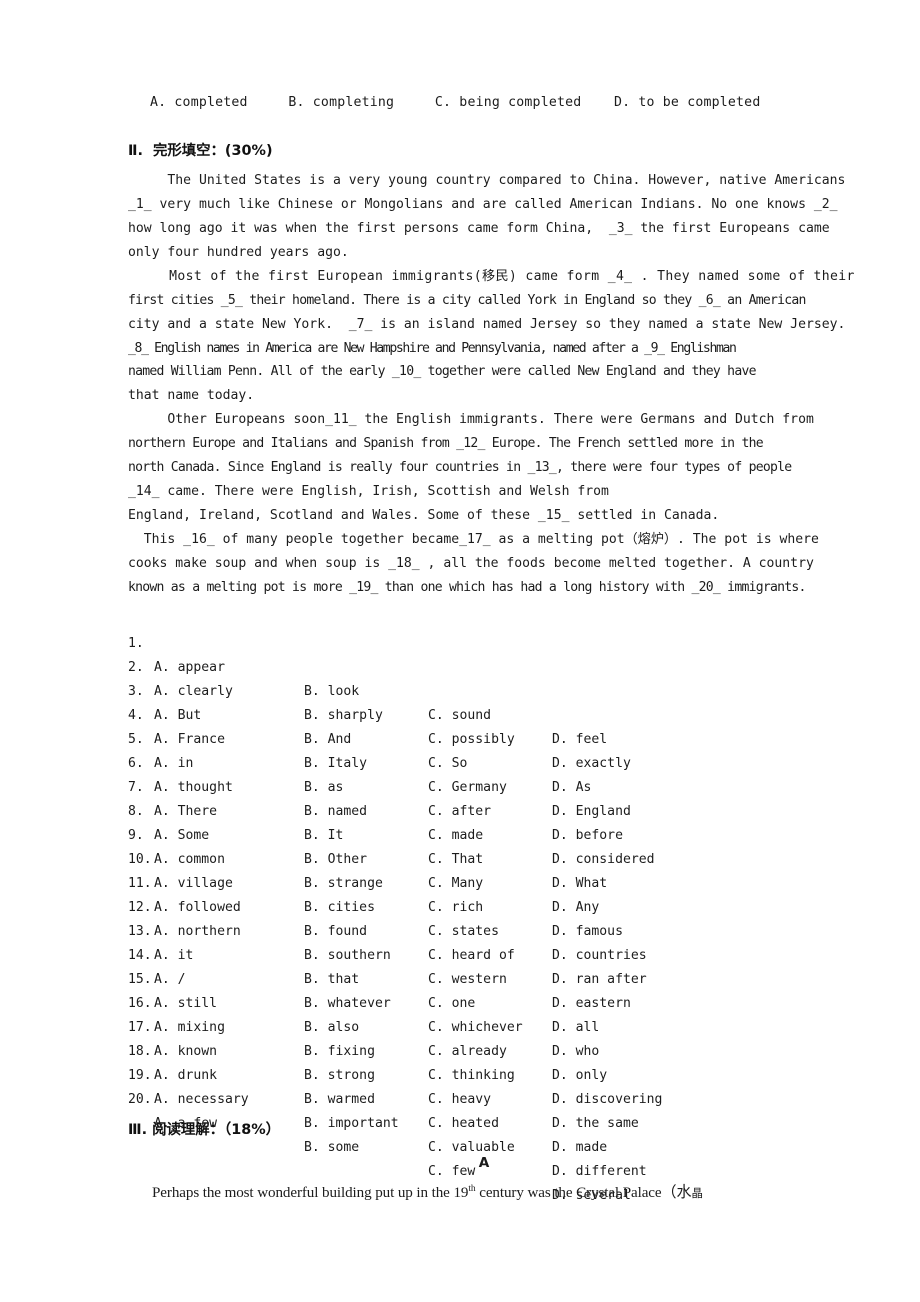 The image size is (920, 1302). I want to click on option-choice-c: C. heavy, so click(459, 1100).